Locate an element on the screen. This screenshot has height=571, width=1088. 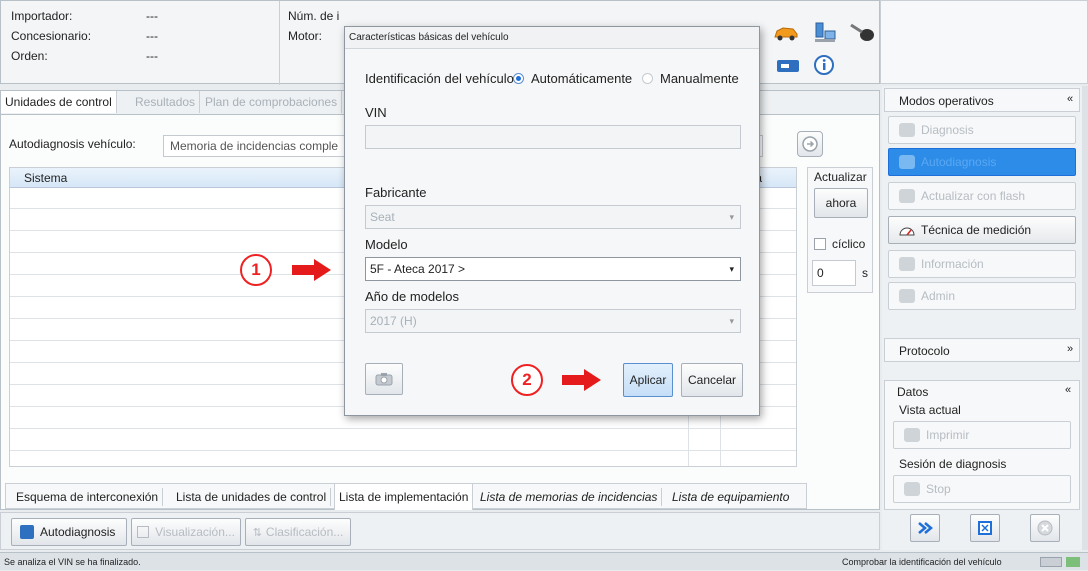
vin-label: VIN is located at coordinates (376, 112).